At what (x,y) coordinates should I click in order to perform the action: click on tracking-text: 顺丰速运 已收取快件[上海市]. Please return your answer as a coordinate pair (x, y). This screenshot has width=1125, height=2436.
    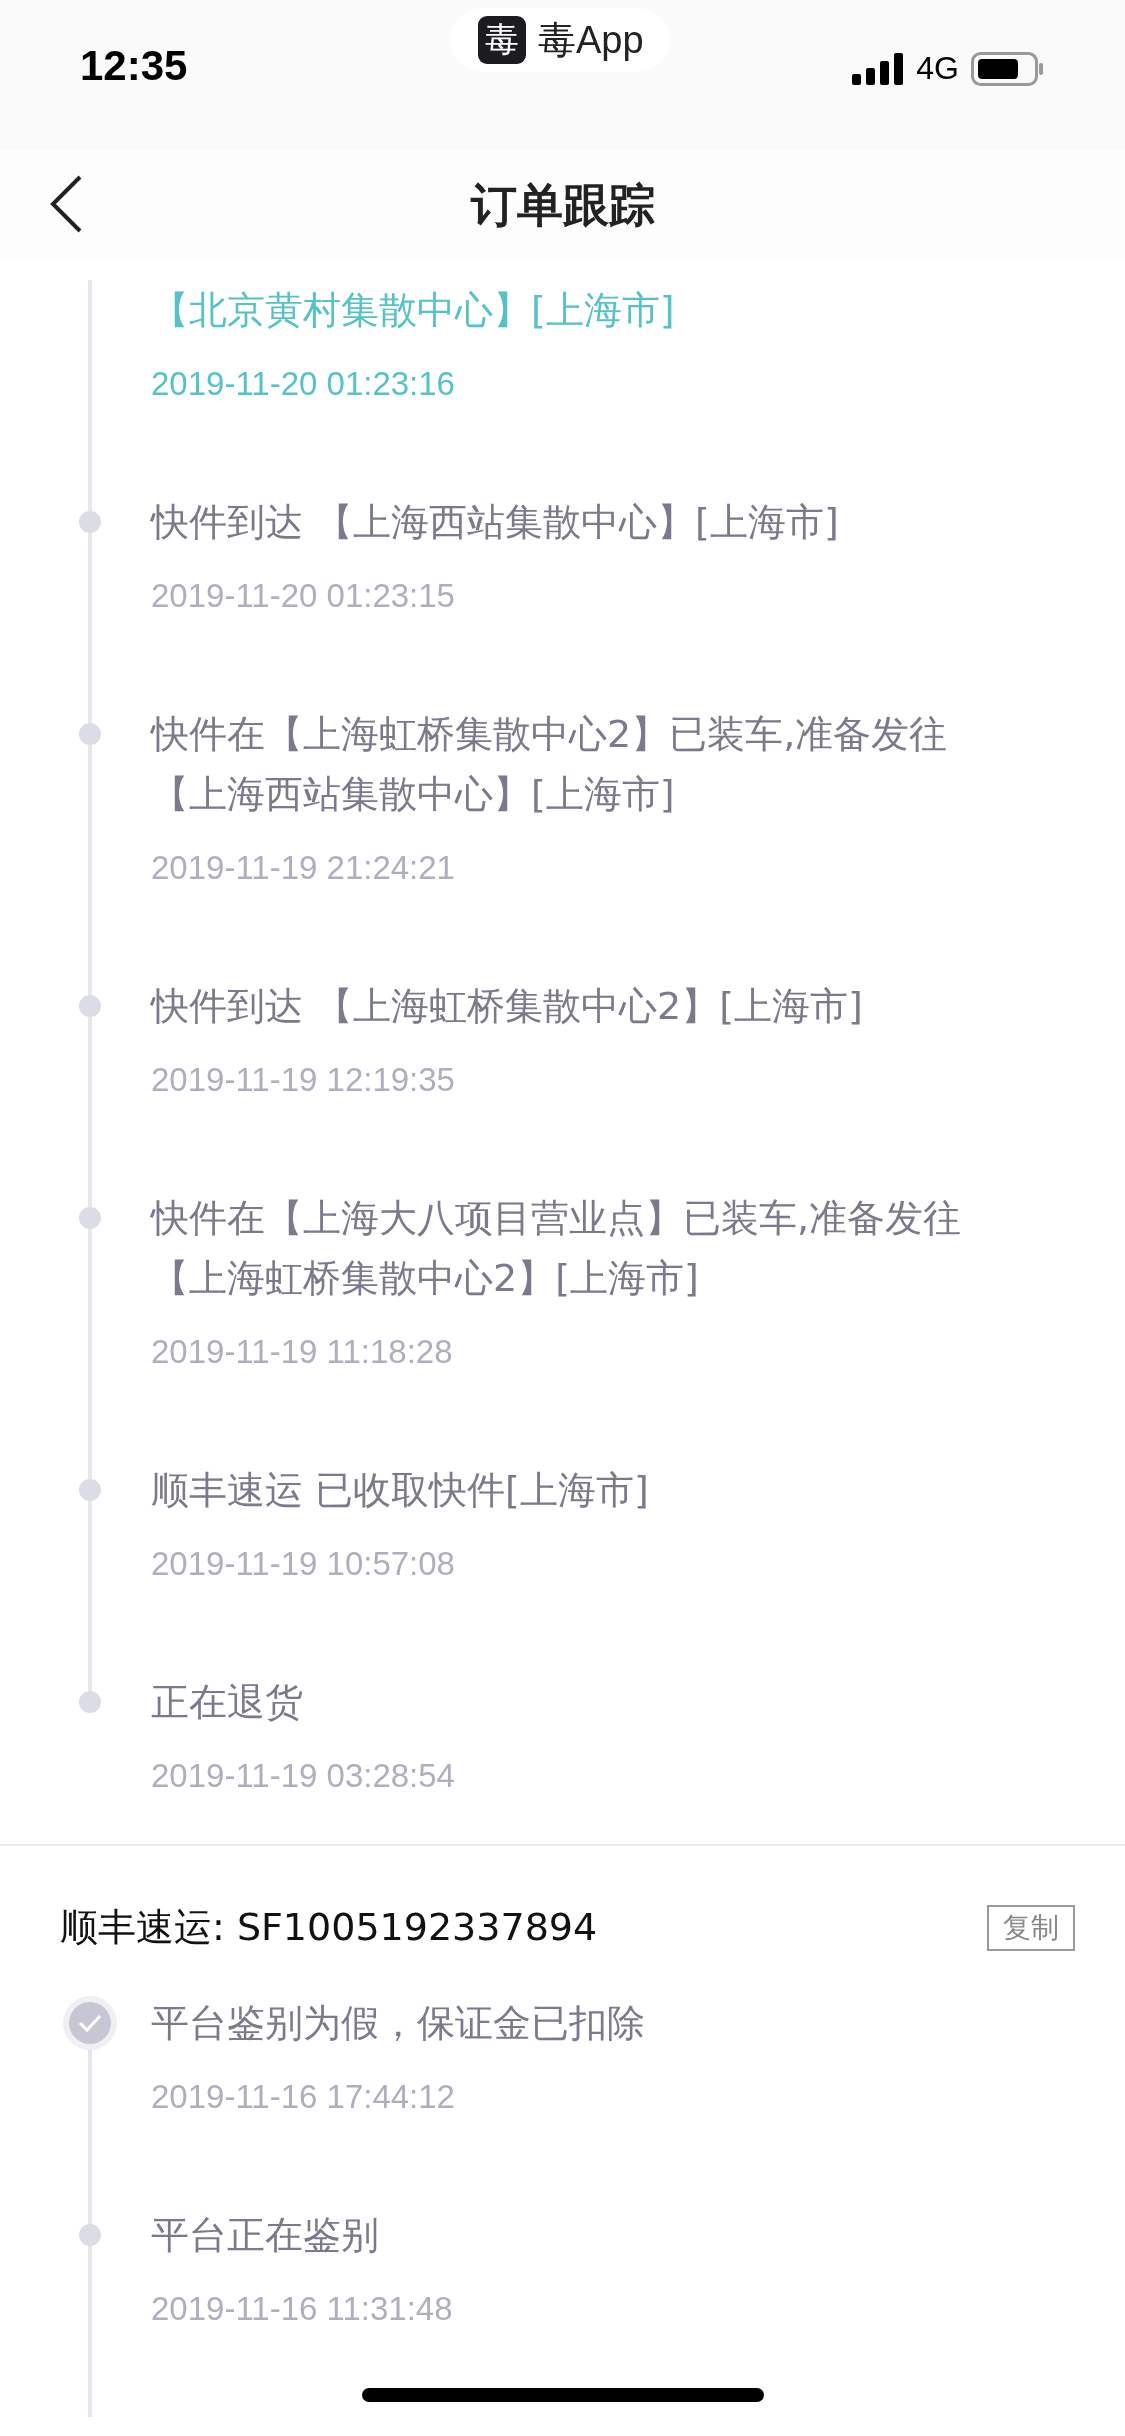
    Looking at the image, I should click on (400, 1490).